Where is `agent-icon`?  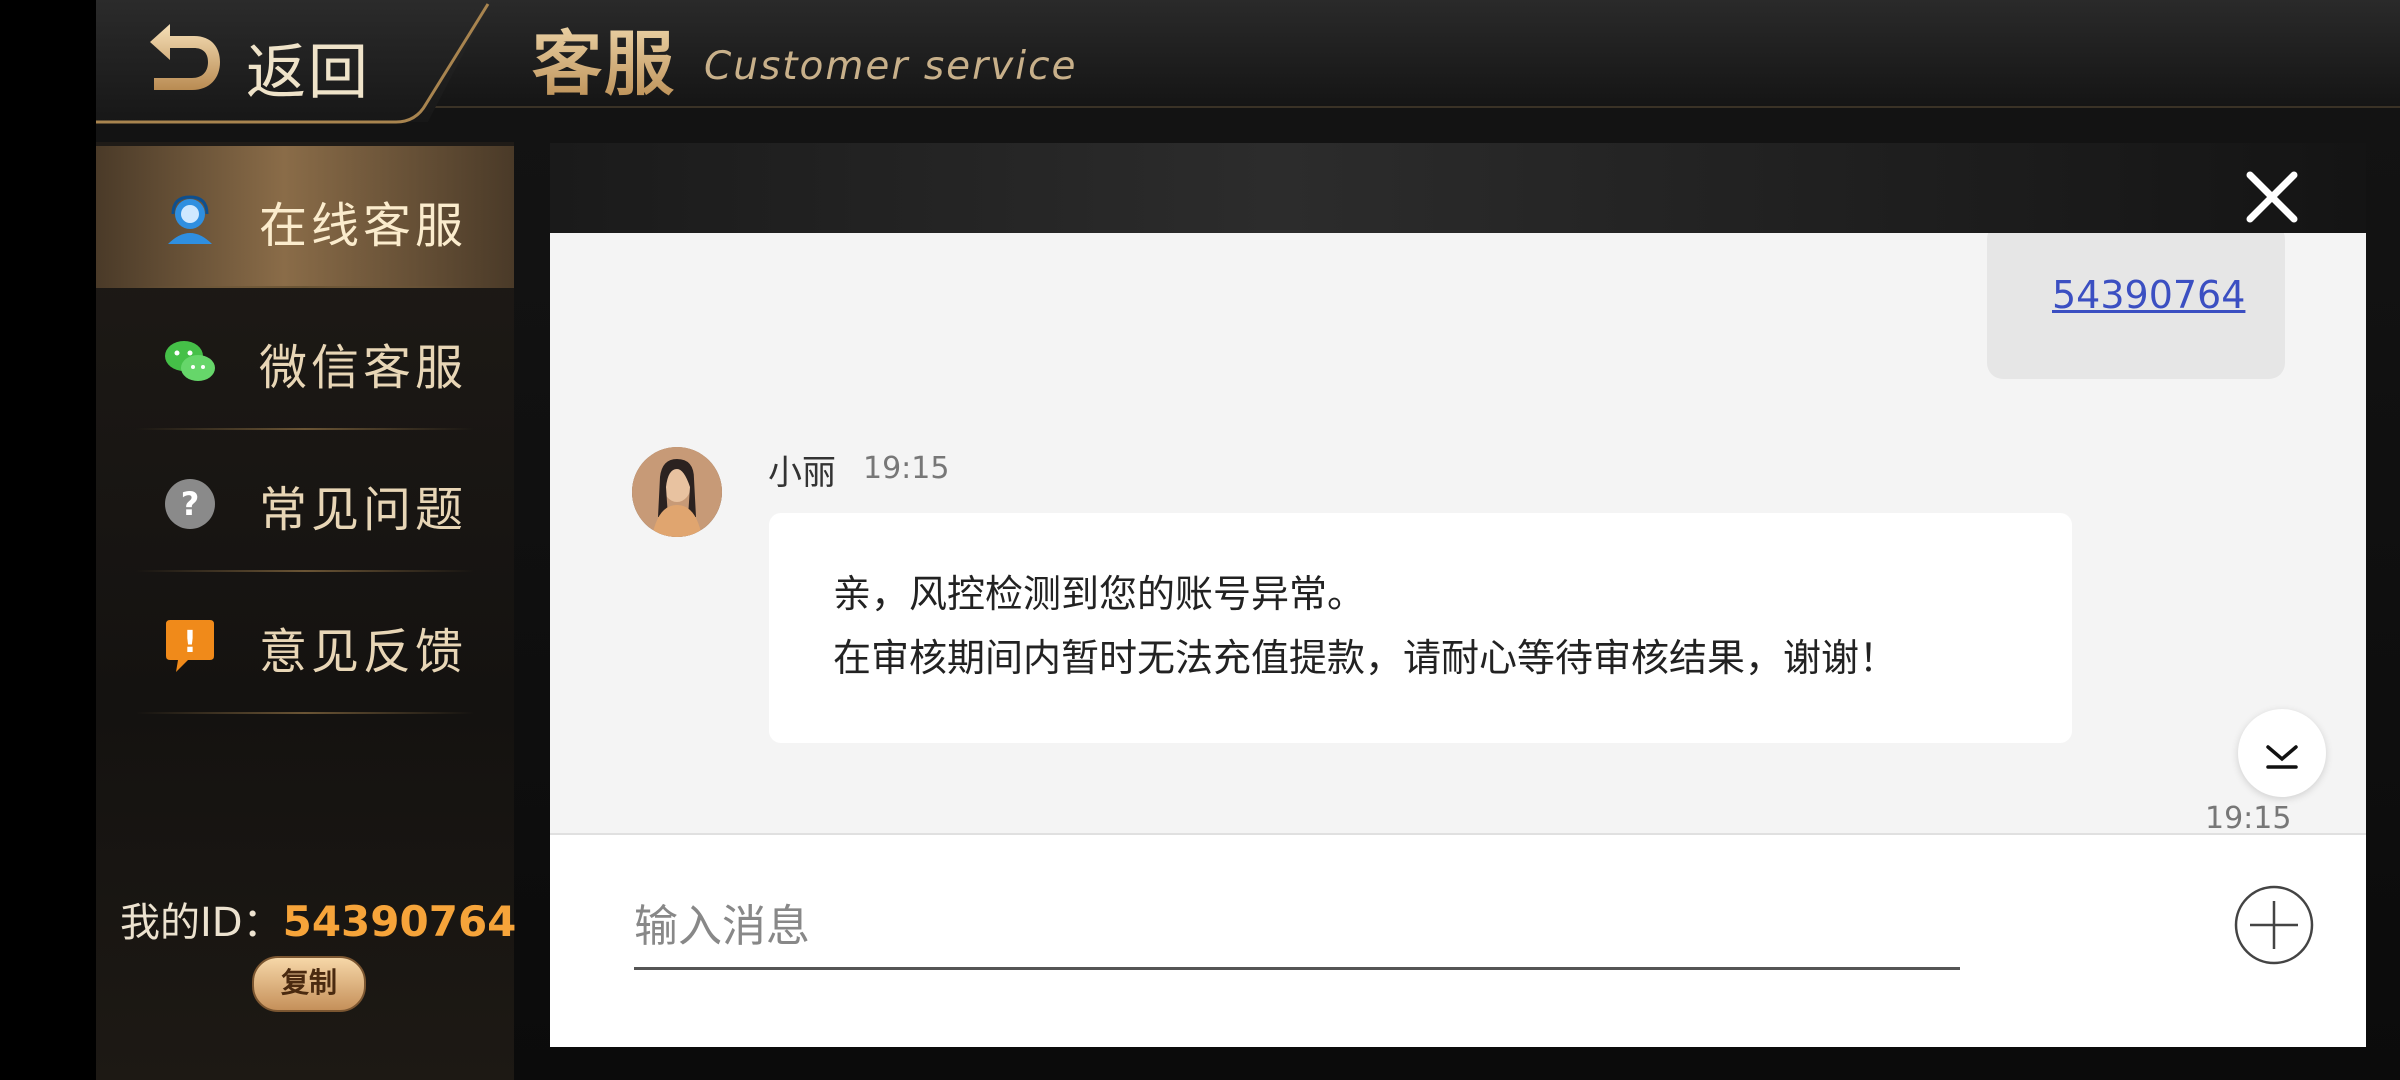 agent-icon is located at coordinates (190, 219).